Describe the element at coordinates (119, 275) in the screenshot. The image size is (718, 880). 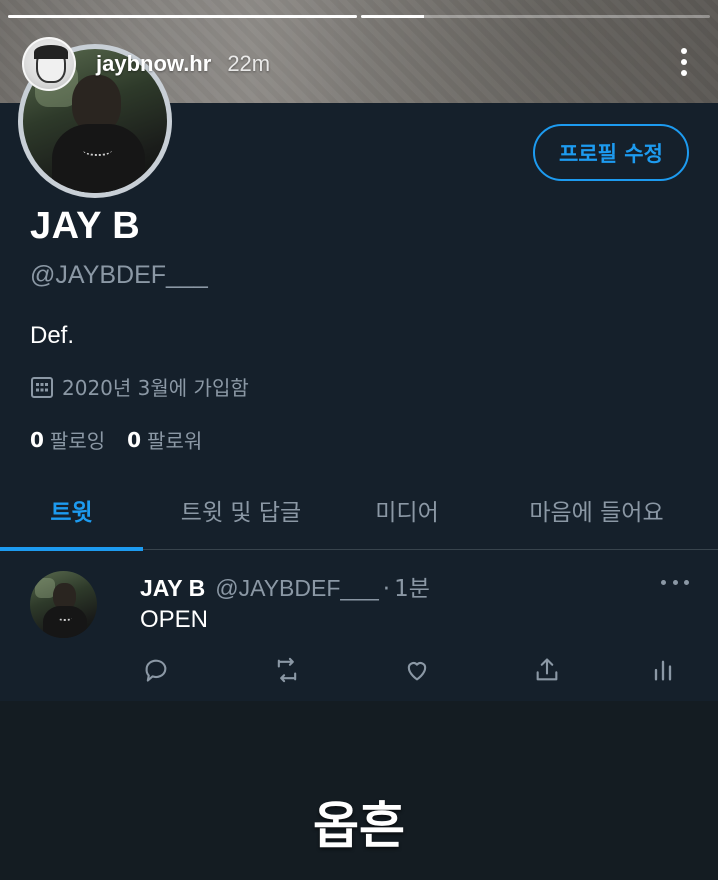
I see `profile-handle: @JAYBDEF___` at that location.